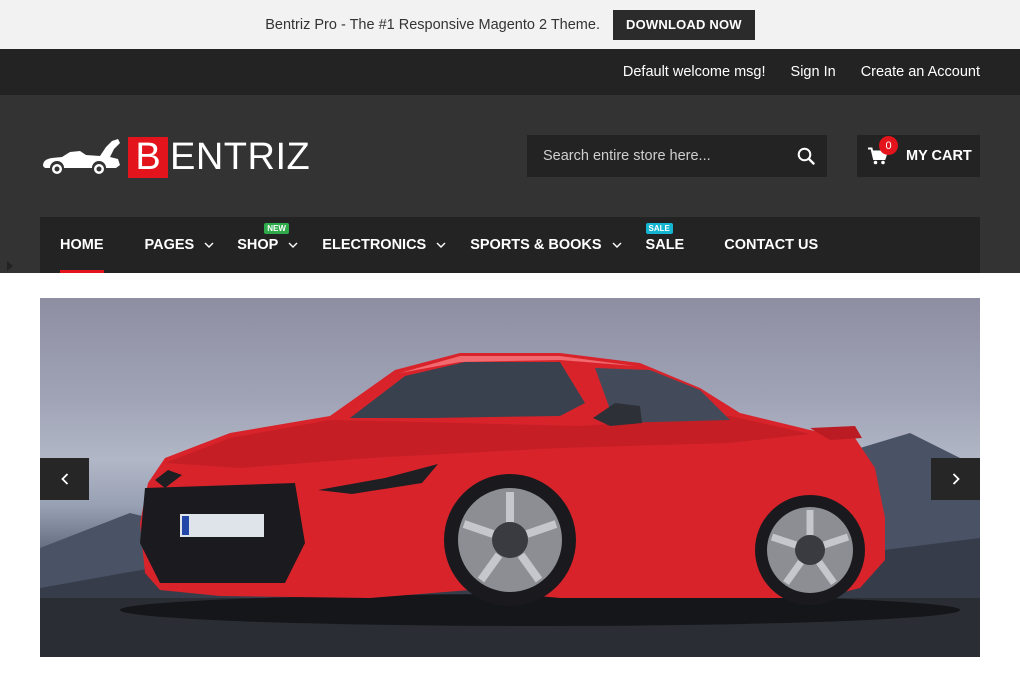 This screenshot has height=690, width=1020. I want to click on nav-item-home: HOME, so click(82, 245).